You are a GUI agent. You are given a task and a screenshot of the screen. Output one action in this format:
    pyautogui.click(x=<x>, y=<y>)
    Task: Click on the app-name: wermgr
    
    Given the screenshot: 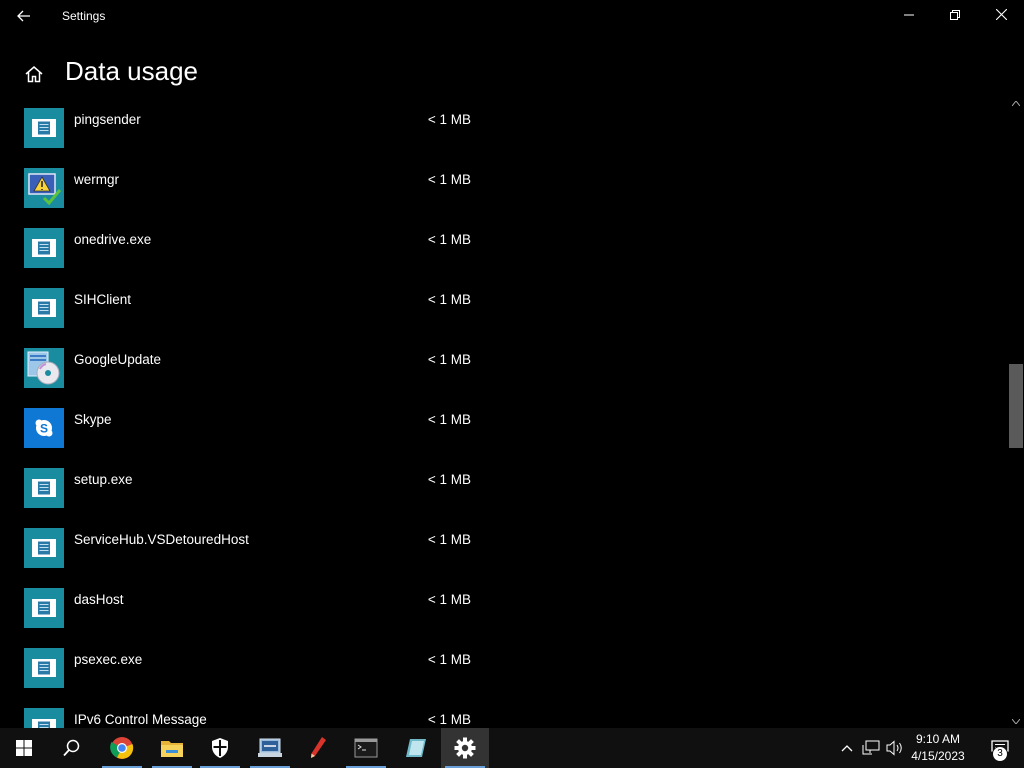 What is the action you would take?
    pyautogui.click(x=97, y=179)
    